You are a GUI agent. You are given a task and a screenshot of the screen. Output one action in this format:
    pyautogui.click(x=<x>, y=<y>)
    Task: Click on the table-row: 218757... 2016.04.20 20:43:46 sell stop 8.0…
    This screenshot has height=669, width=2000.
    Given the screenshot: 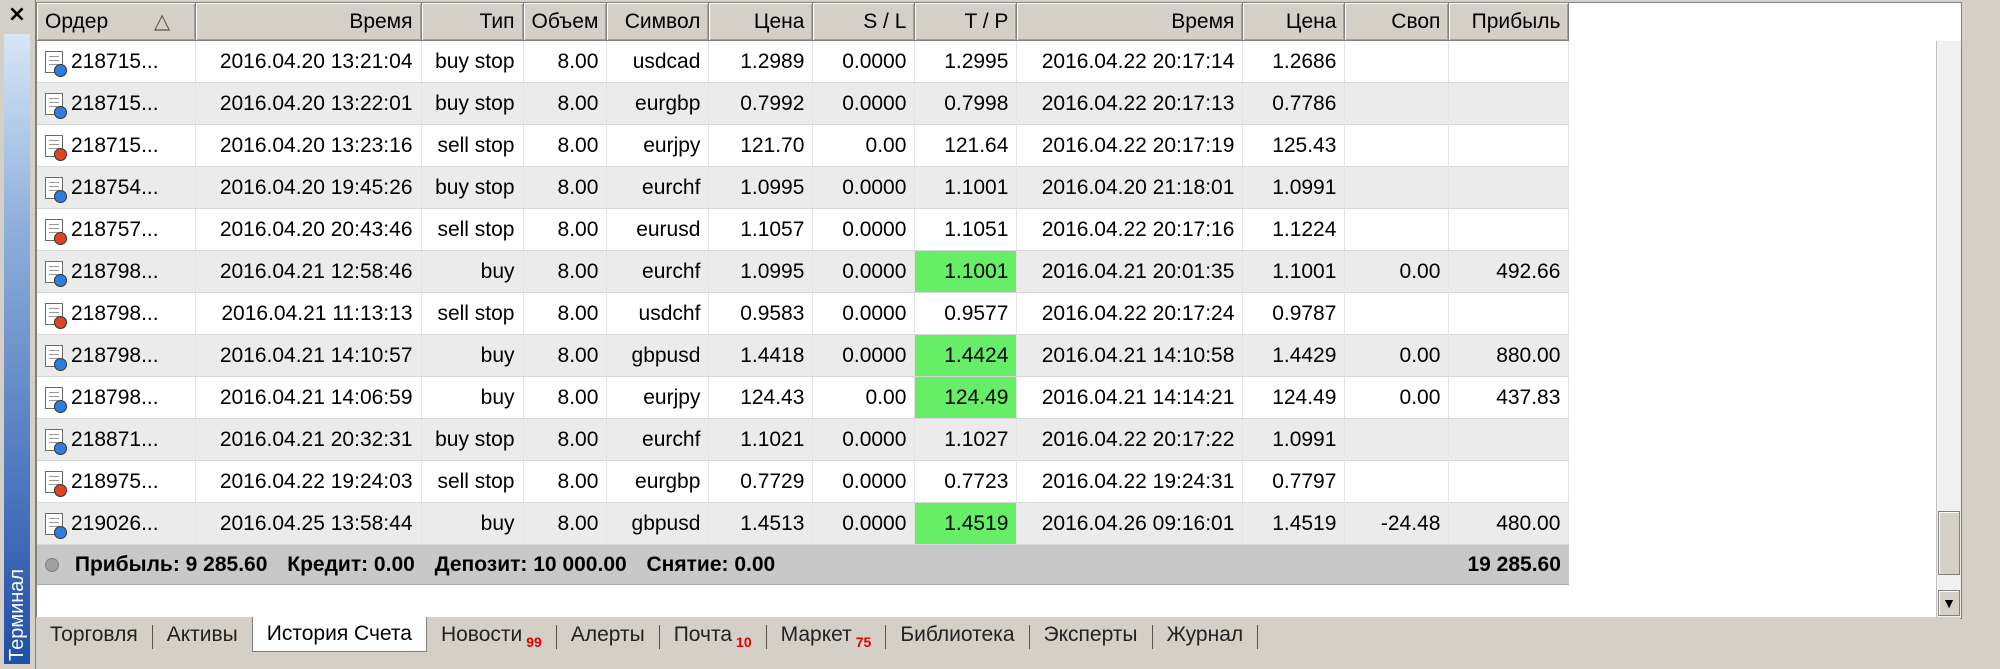 What is the action you would take?
    pyautogui.click(x=803, y=229)
    